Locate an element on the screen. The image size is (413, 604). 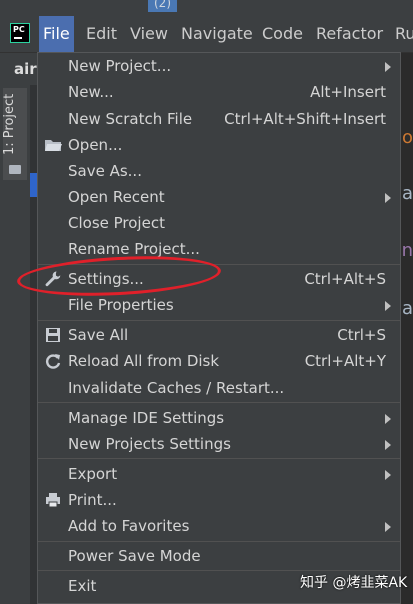
editor-fragment-4: a is located at coordinates (407, 308).